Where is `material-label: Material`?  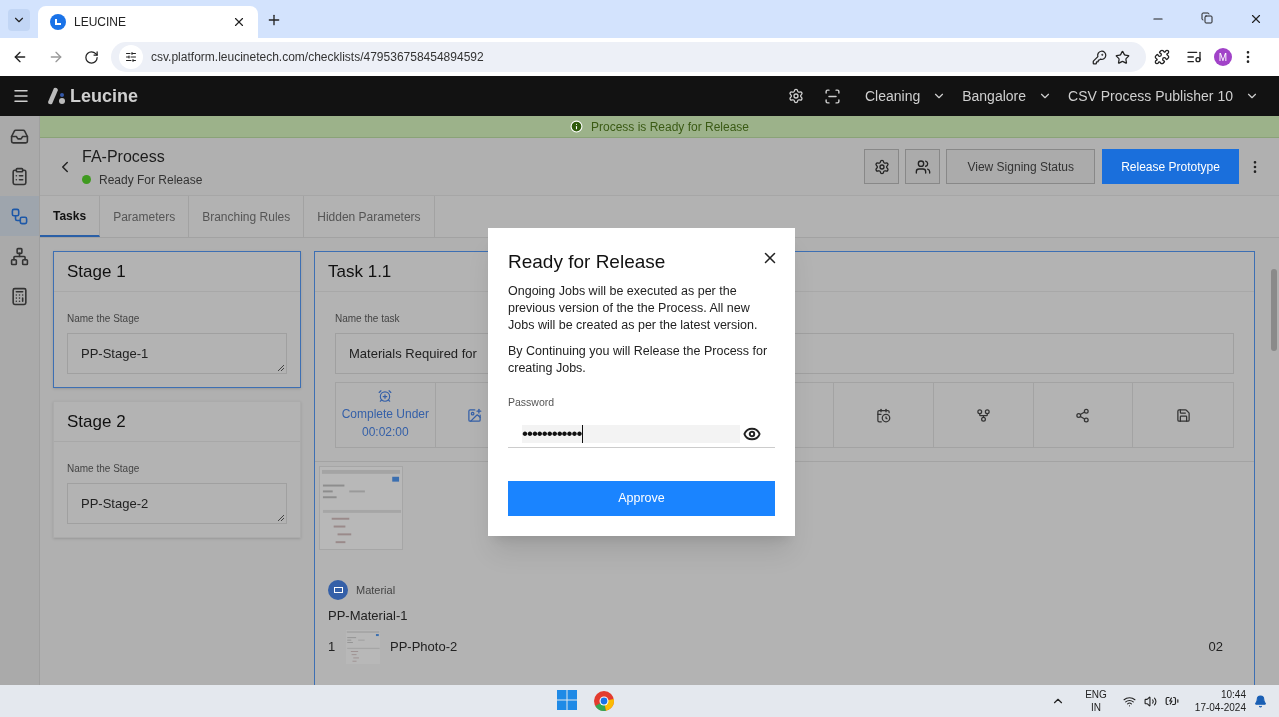
material-label: Material is located at coordinates (376, 590).